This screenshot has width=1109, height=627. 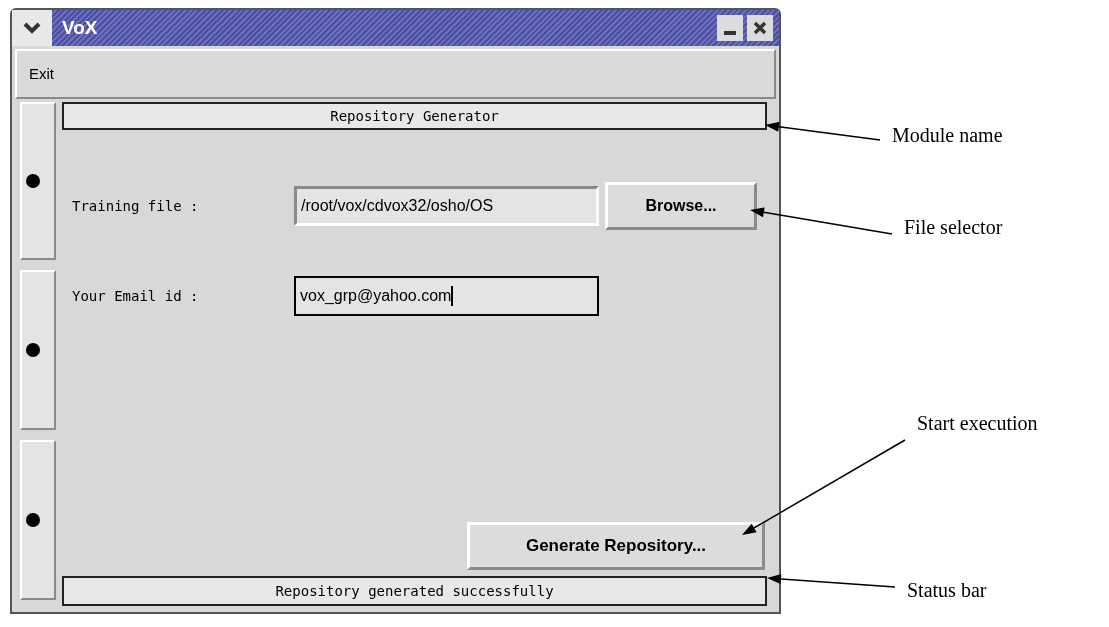 What do you see at coordinates (41, 74) in the screenshot?
I see `menu-item: Exit` at bounding box center [41, 74].